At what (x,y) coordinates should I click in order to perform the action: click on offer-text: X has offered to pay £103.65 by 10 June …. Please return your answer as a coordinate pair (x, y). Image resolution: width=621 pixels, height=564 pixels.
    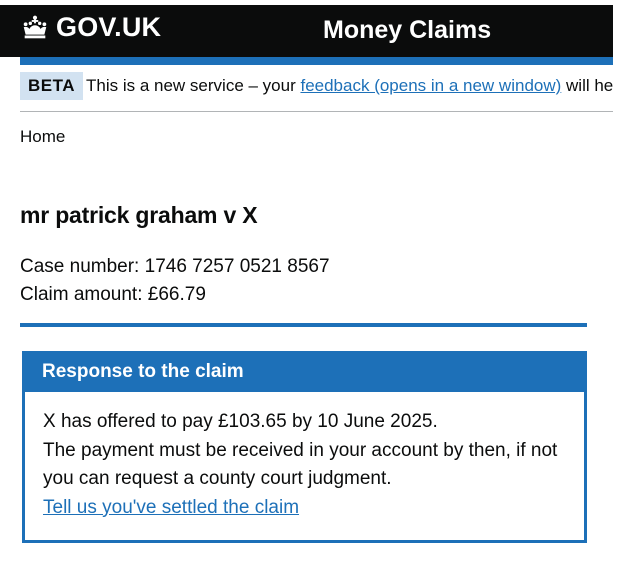
    Looking at the image, I should click on (240, 421).